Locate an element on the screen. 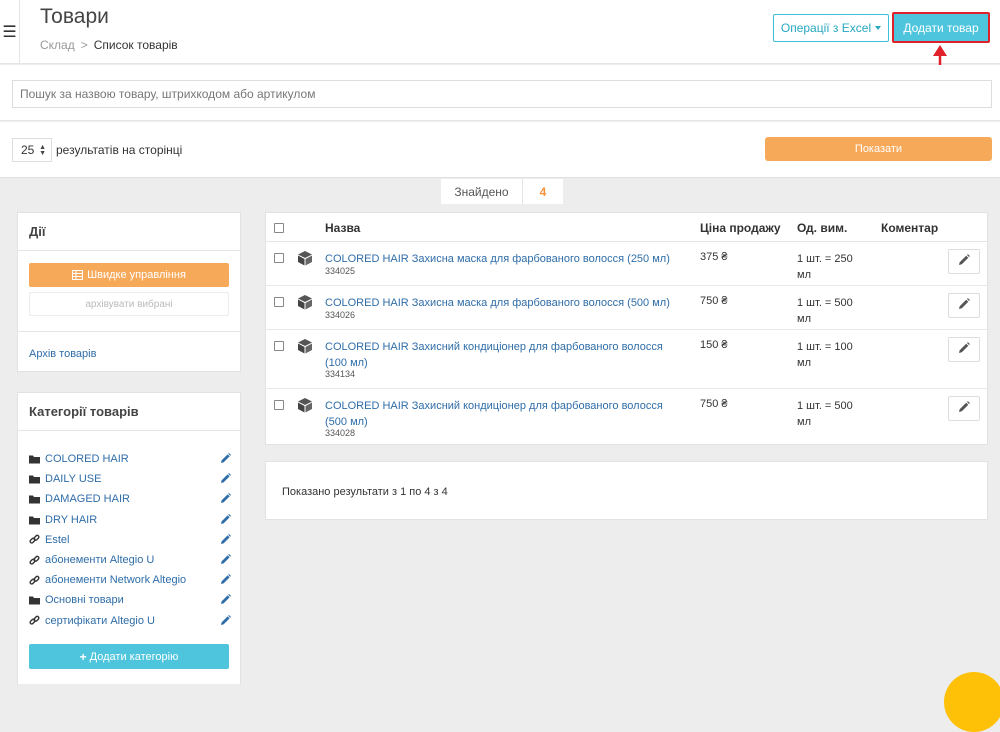 The width and height of the screenshot is (1000, 732). add-product-label: Додати товар is located at coordinates (941, 27).